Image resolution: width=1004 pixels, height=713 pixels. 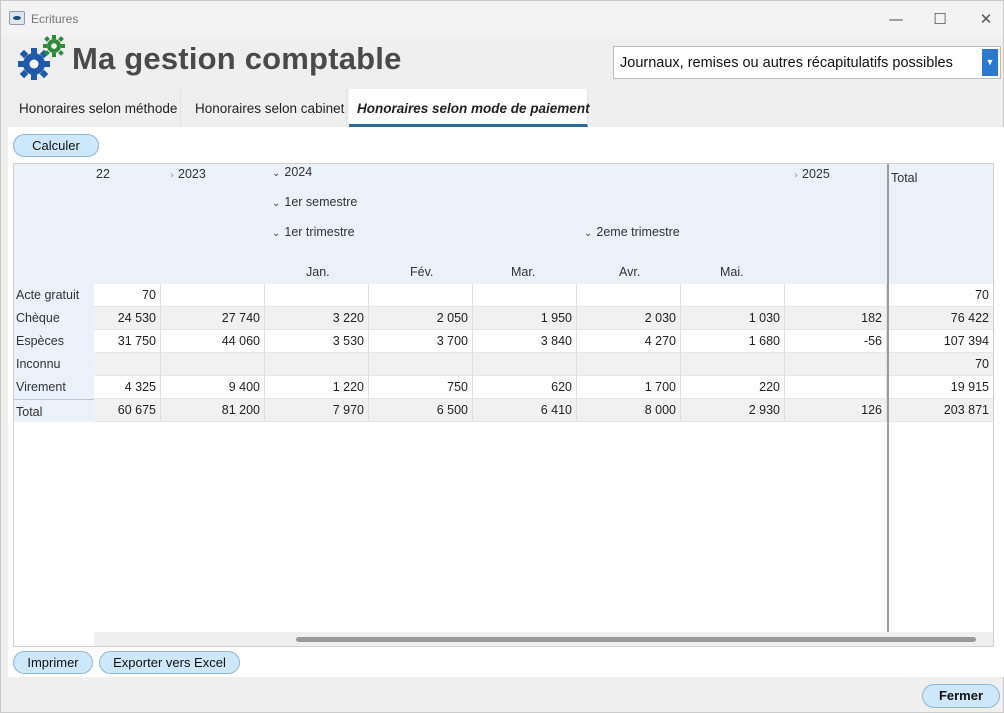 I want to click on table-cell: 8 000, so click(x=629, y=410).